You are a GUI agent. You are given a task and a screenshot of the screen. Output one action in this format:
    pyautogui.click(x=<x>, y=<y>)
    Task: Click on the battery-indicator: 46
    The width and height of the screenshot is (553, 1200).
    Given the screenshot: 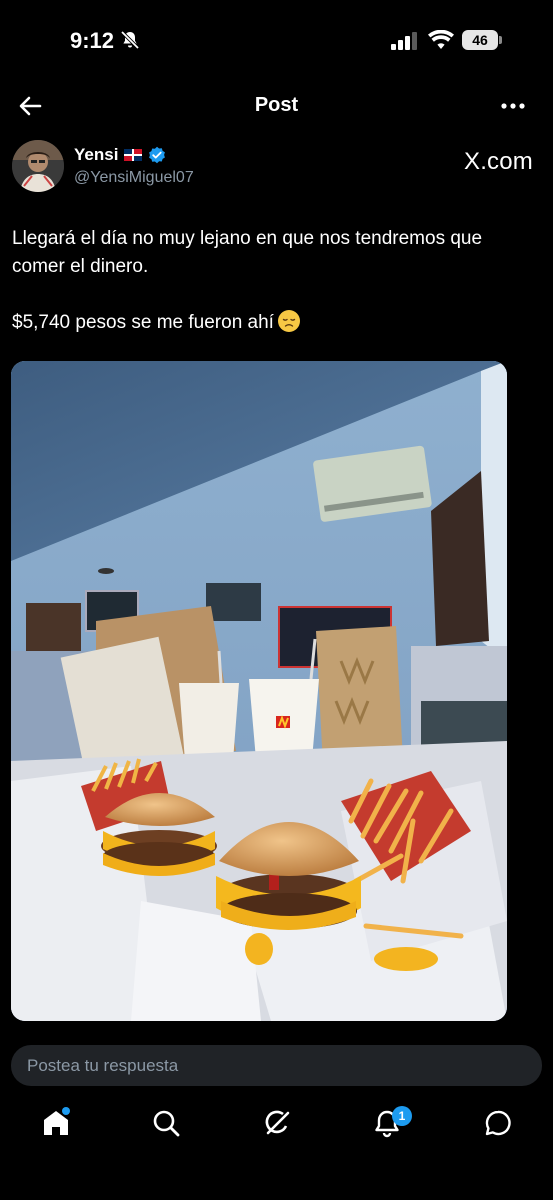 What is the action you would take?
    pyautogui.click(x=482, y=40)
    